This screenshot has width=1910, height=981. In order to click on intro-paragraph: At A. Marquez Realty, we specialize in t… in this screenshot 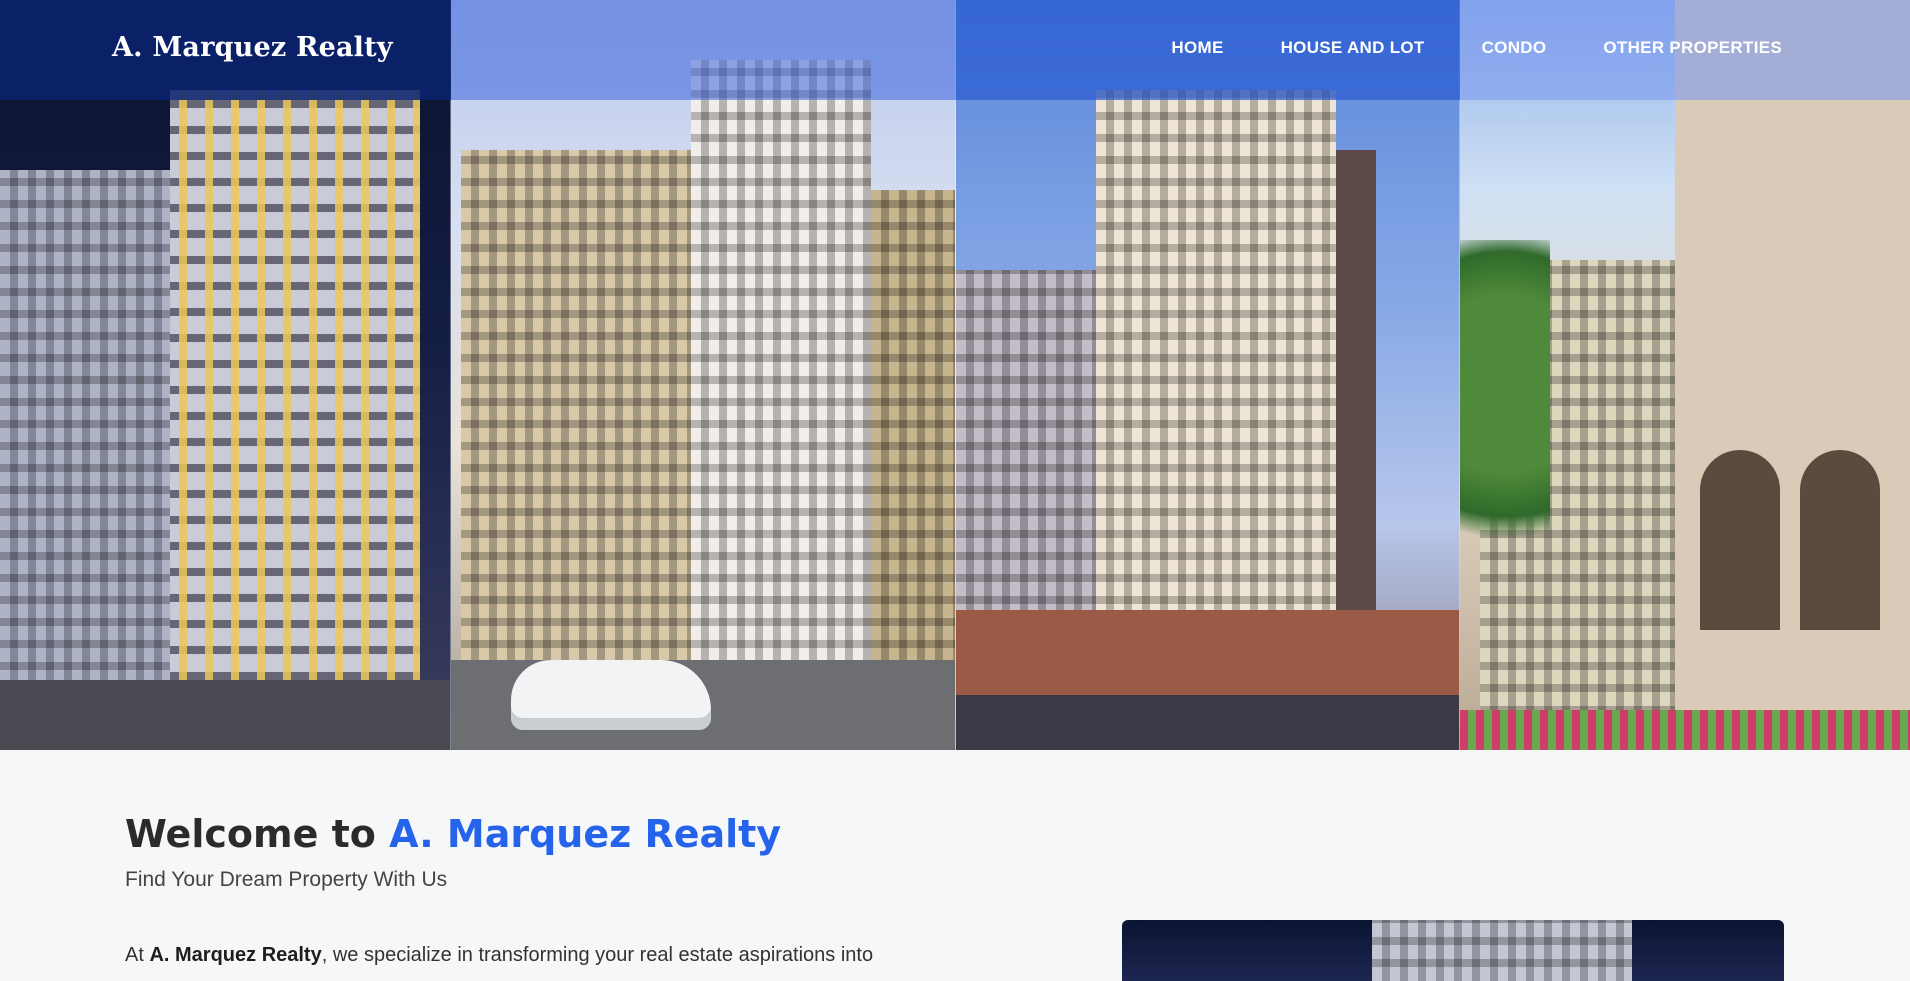, I will do `click(499, 955)`.